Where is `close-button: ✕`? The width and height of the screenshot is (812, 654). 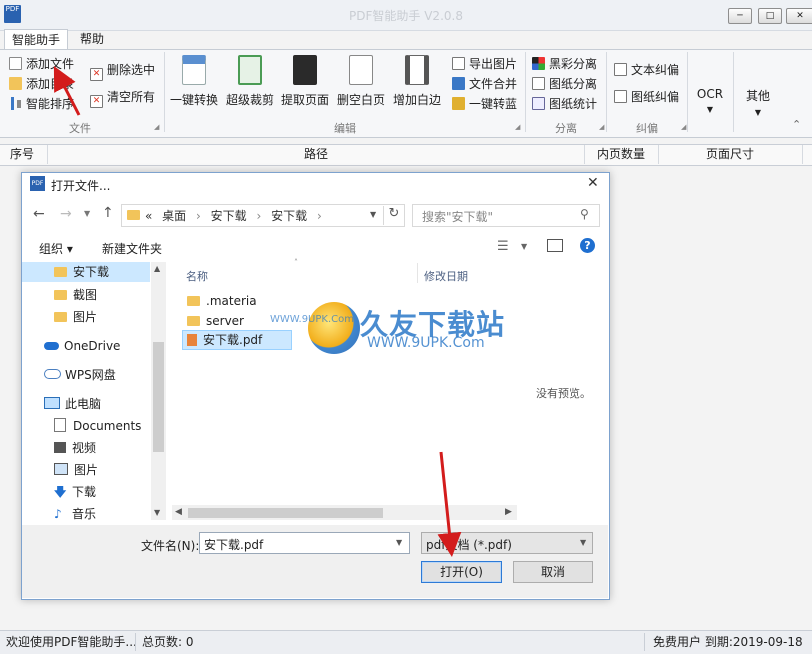
close-button: ✕ is located at coordinates (799, 16).